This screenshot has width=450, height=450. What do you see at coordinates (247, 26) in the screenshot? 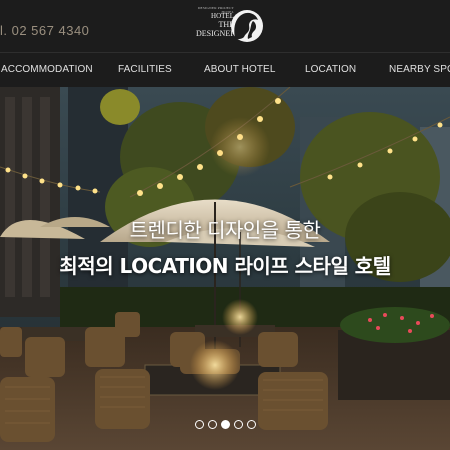
I see `face-silhouette-icon` at bounding box center [247, 26].